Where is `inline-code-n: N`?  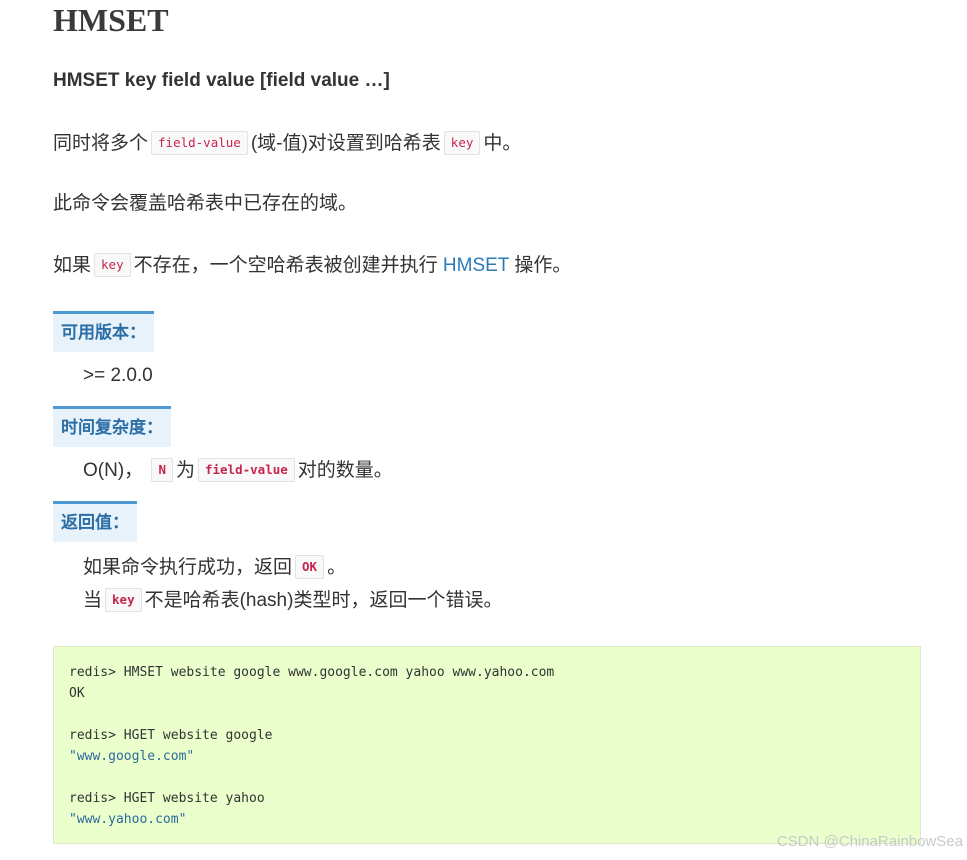
inline-code-n: N is located at coordinates (162, 470).